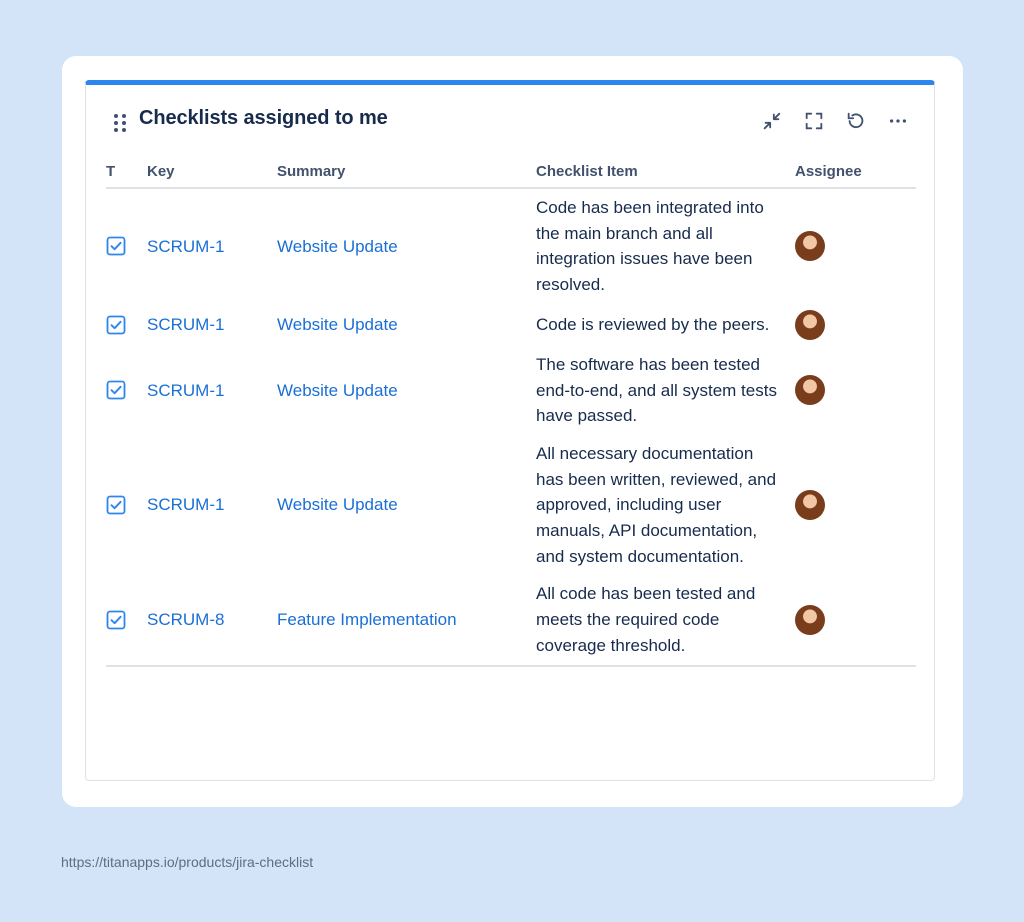 The width and height of the screenshot is (1024, 922). Describe the element at coordinates (835, 121) in the screenshot. I see `header-actions` at that location.